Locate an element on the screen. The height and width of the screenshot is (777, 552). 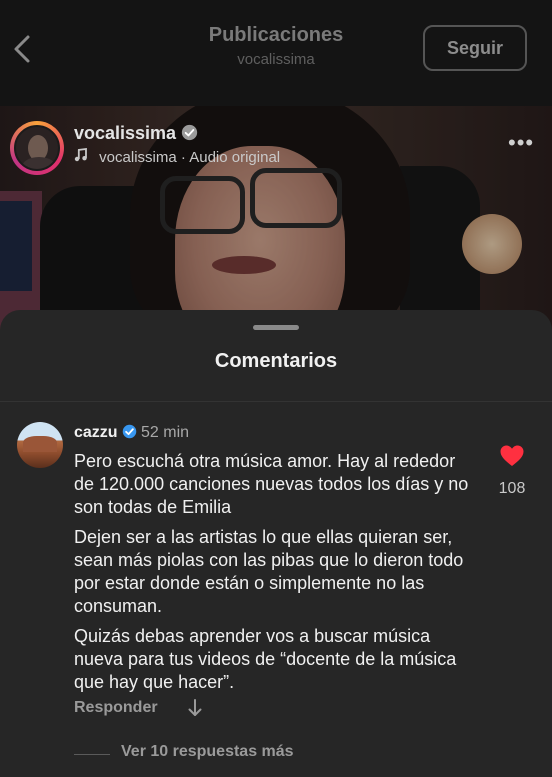
audio-label: Audio original is located at coordinates (235, 157).